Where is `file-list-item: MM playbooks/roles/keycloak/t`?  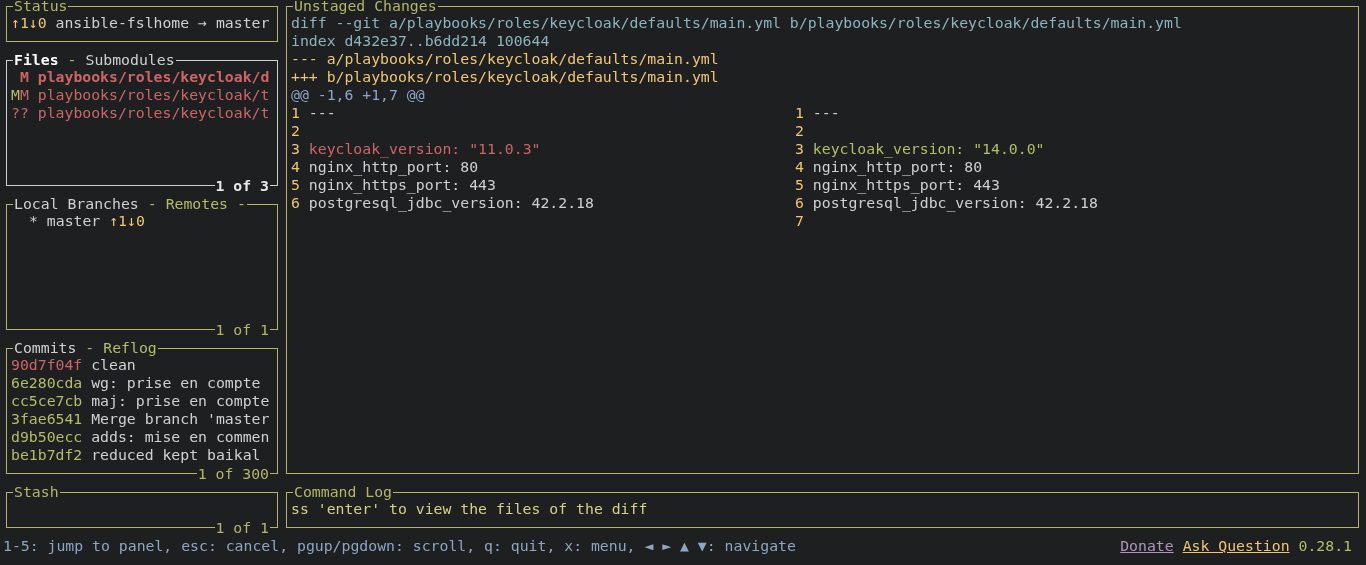
file-list-item: MM playbooks/roles/keycloak/t is located at coordinates (142, 95).